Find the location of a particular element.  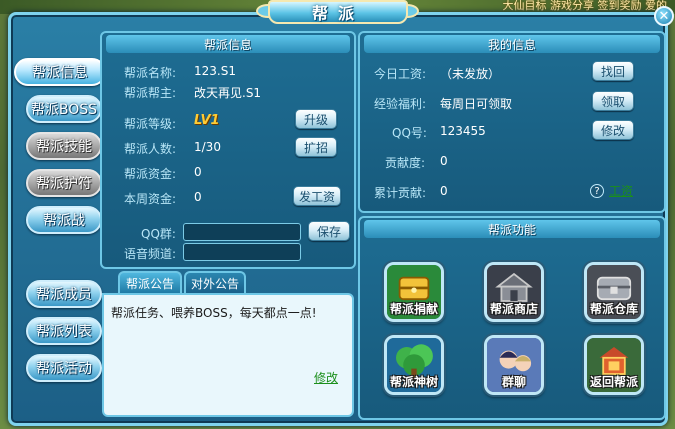

tab-guild-boss: 帮派BOSS is located at coordinates (64, 109).